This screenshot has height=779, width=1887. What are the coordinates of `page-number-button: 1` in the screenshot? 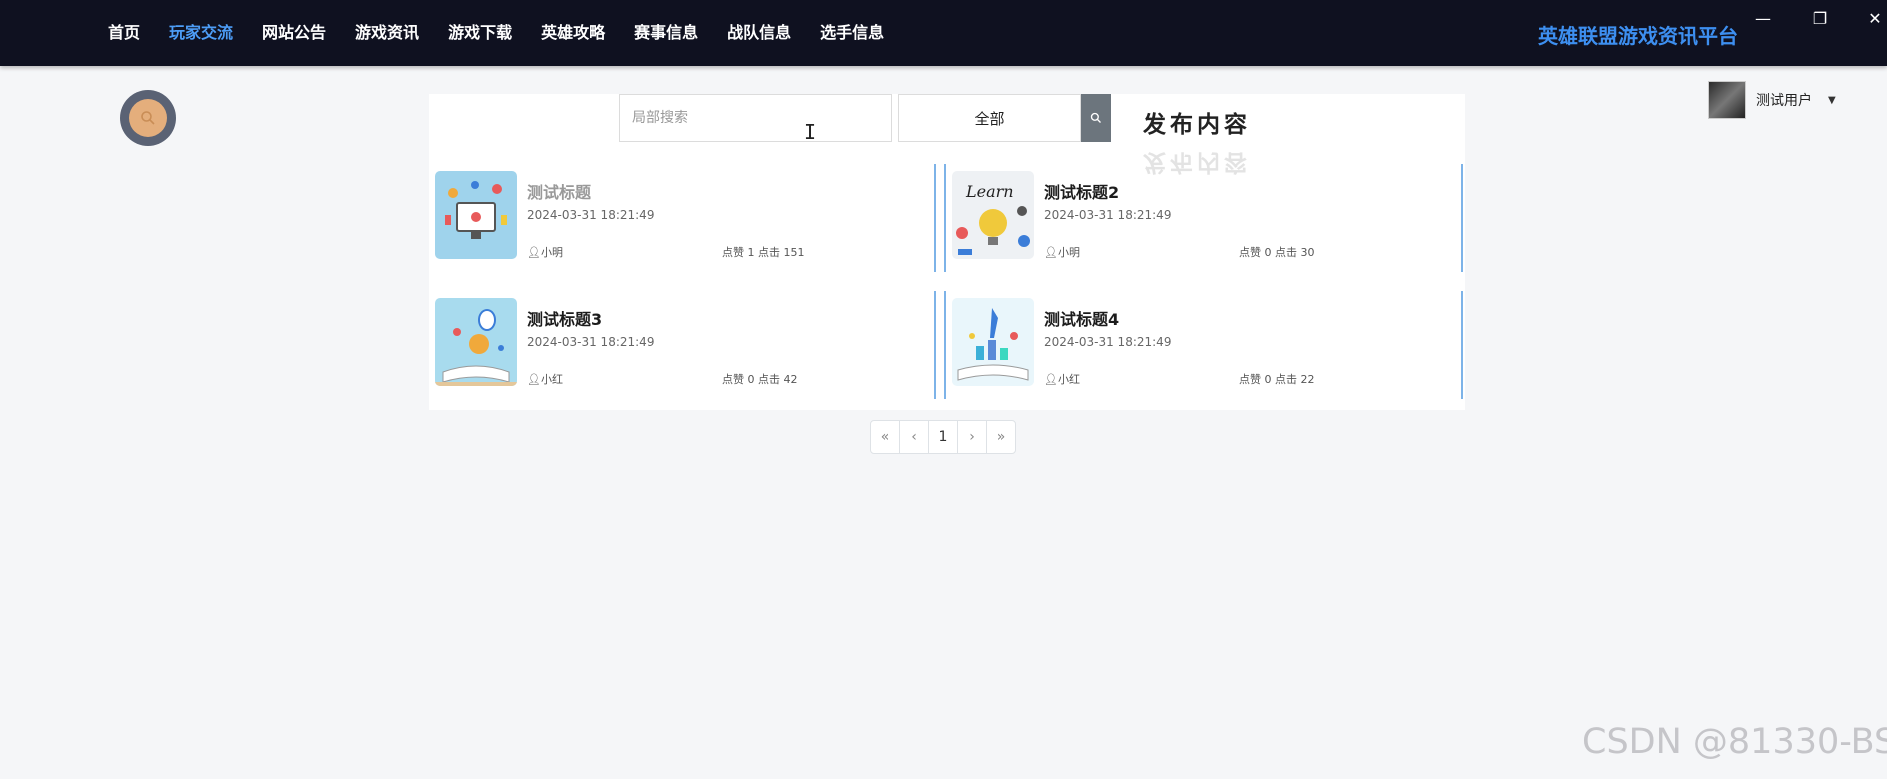 It's located at (943, 437).